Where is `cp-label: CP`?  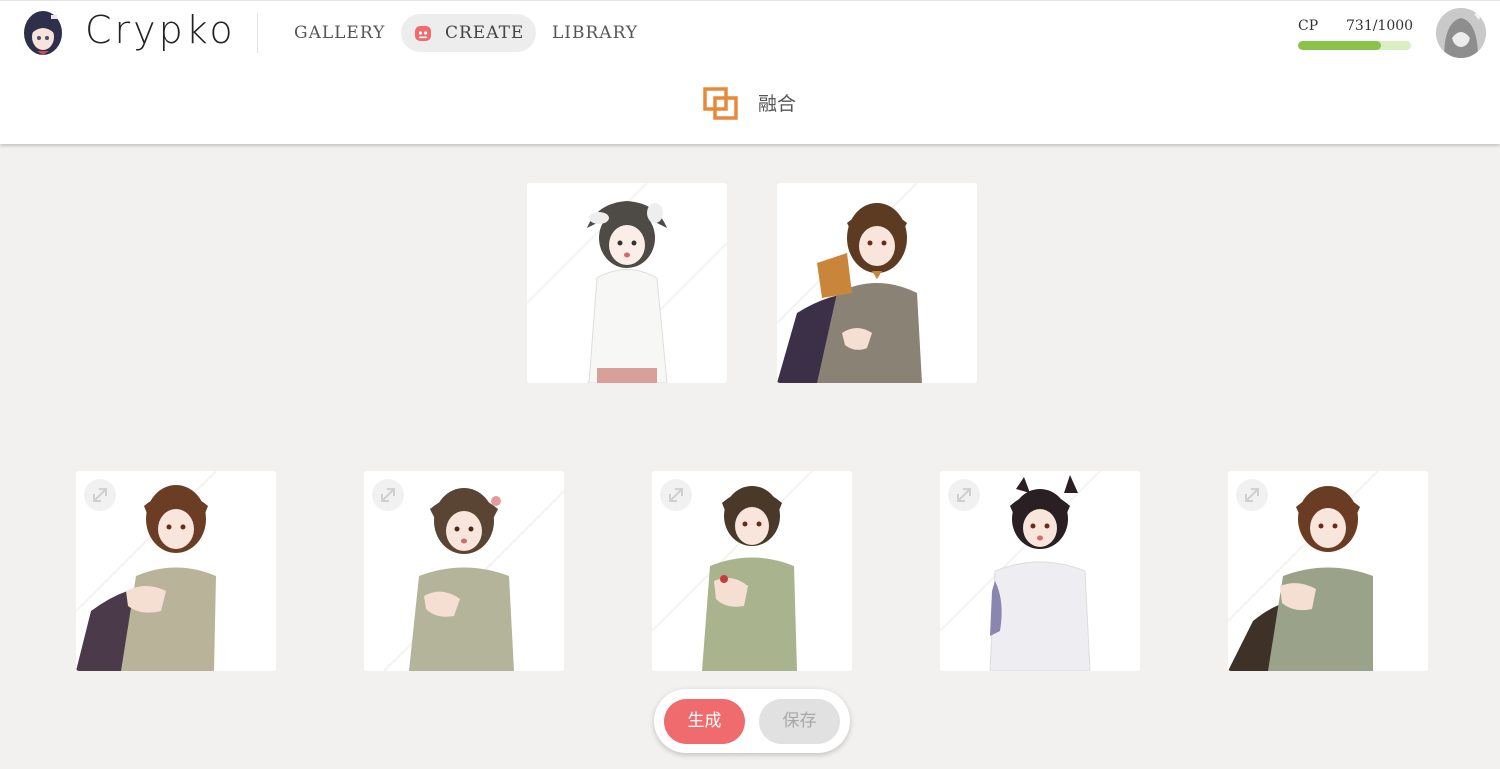
cp-label: CP is located at coordinates (1308, 26).